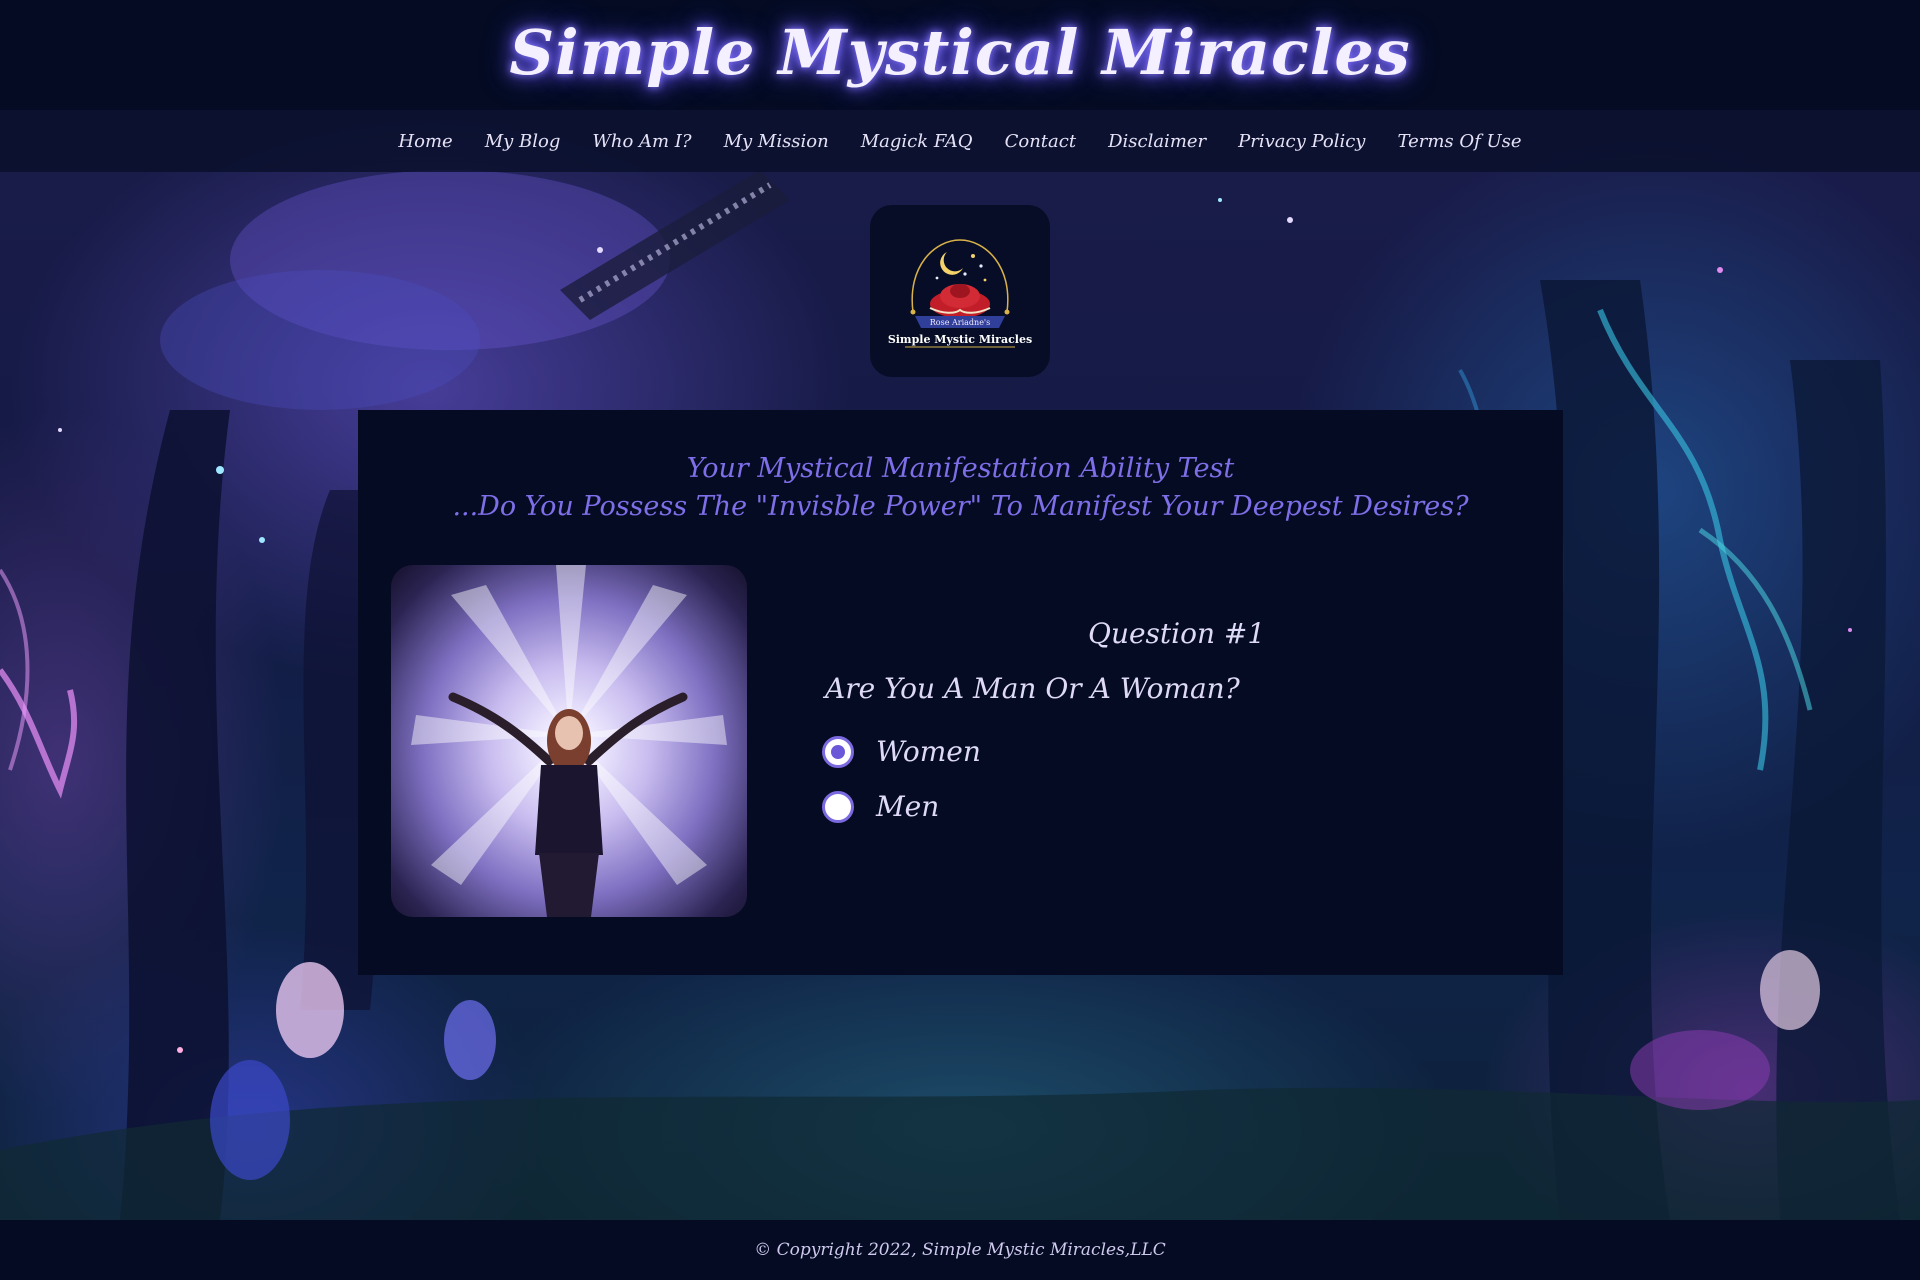  What do you see at coordinates (1459, 141) in the screenshot?
I see `nav-item-terms-of-use: Terms Of Use` at bounding box center [1459, 141].